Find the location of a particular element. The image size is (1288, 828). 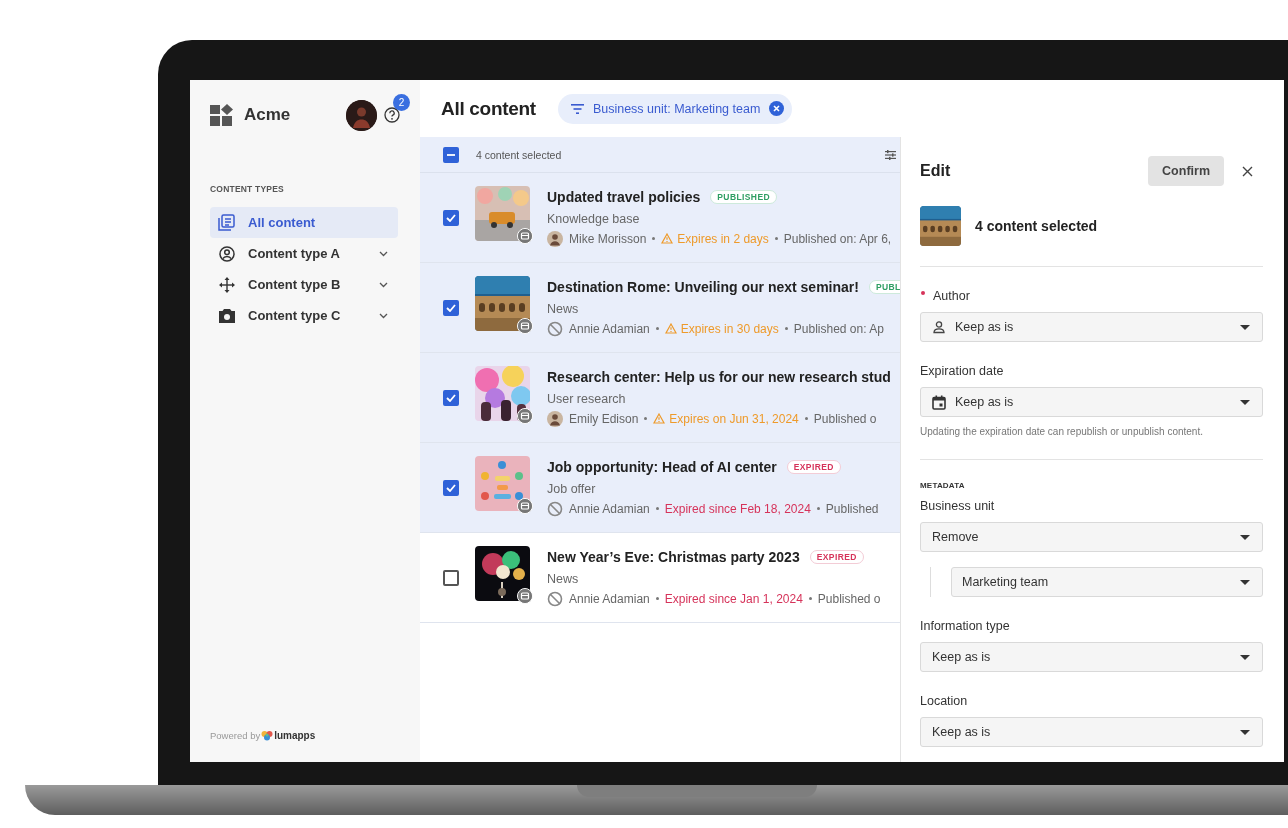

sliders-icon is located at coordinates (890, 154).